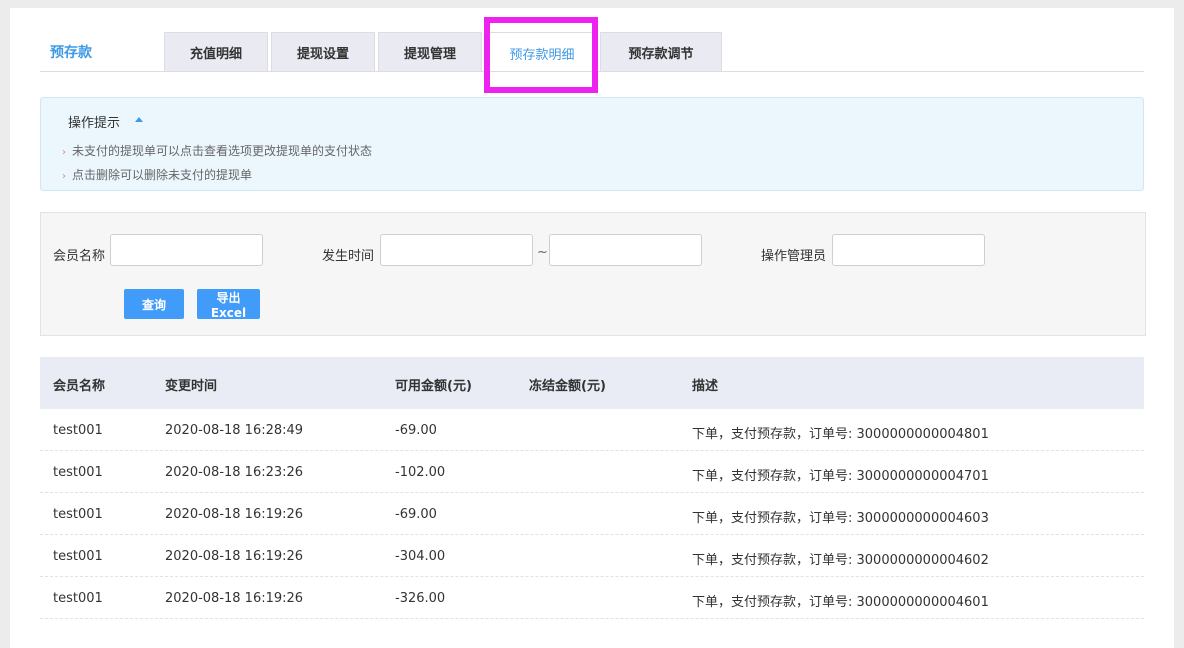 This screenshot has width=1184, height=648. What do you see at coordinates (794, 256) in the screenshot?
I see `admin-label: 操作管理员` at bounding box center [794, 256].